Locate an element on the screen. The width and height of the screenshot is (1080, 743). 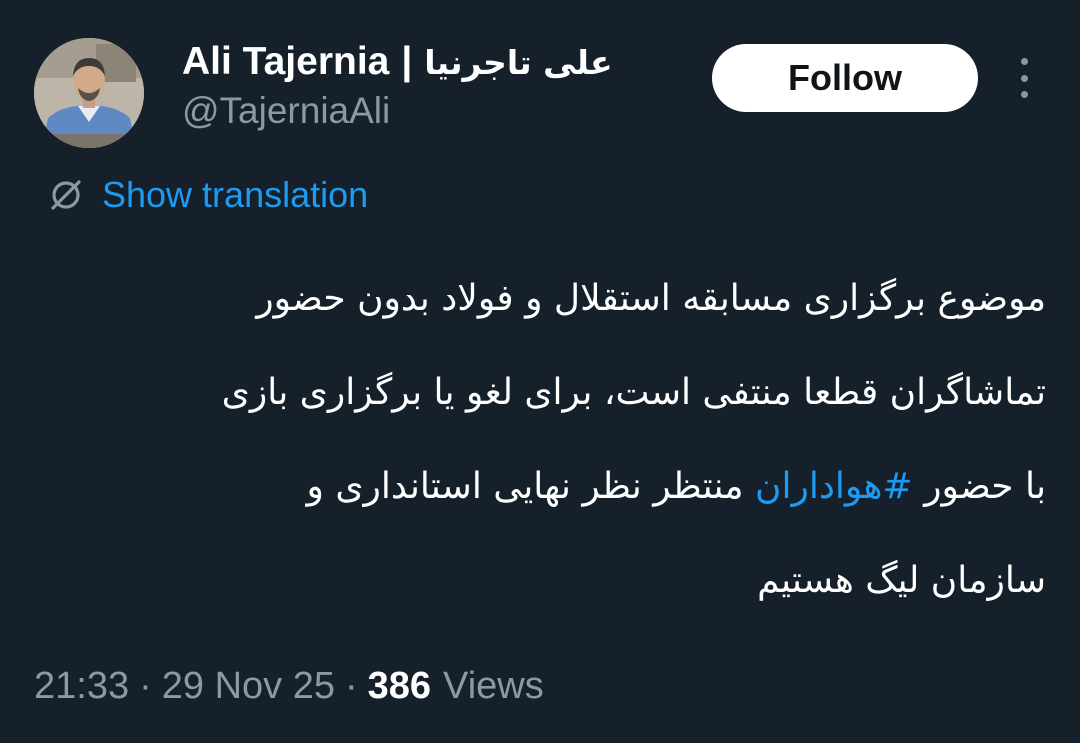
avatar is located at coordinates (89, 93).